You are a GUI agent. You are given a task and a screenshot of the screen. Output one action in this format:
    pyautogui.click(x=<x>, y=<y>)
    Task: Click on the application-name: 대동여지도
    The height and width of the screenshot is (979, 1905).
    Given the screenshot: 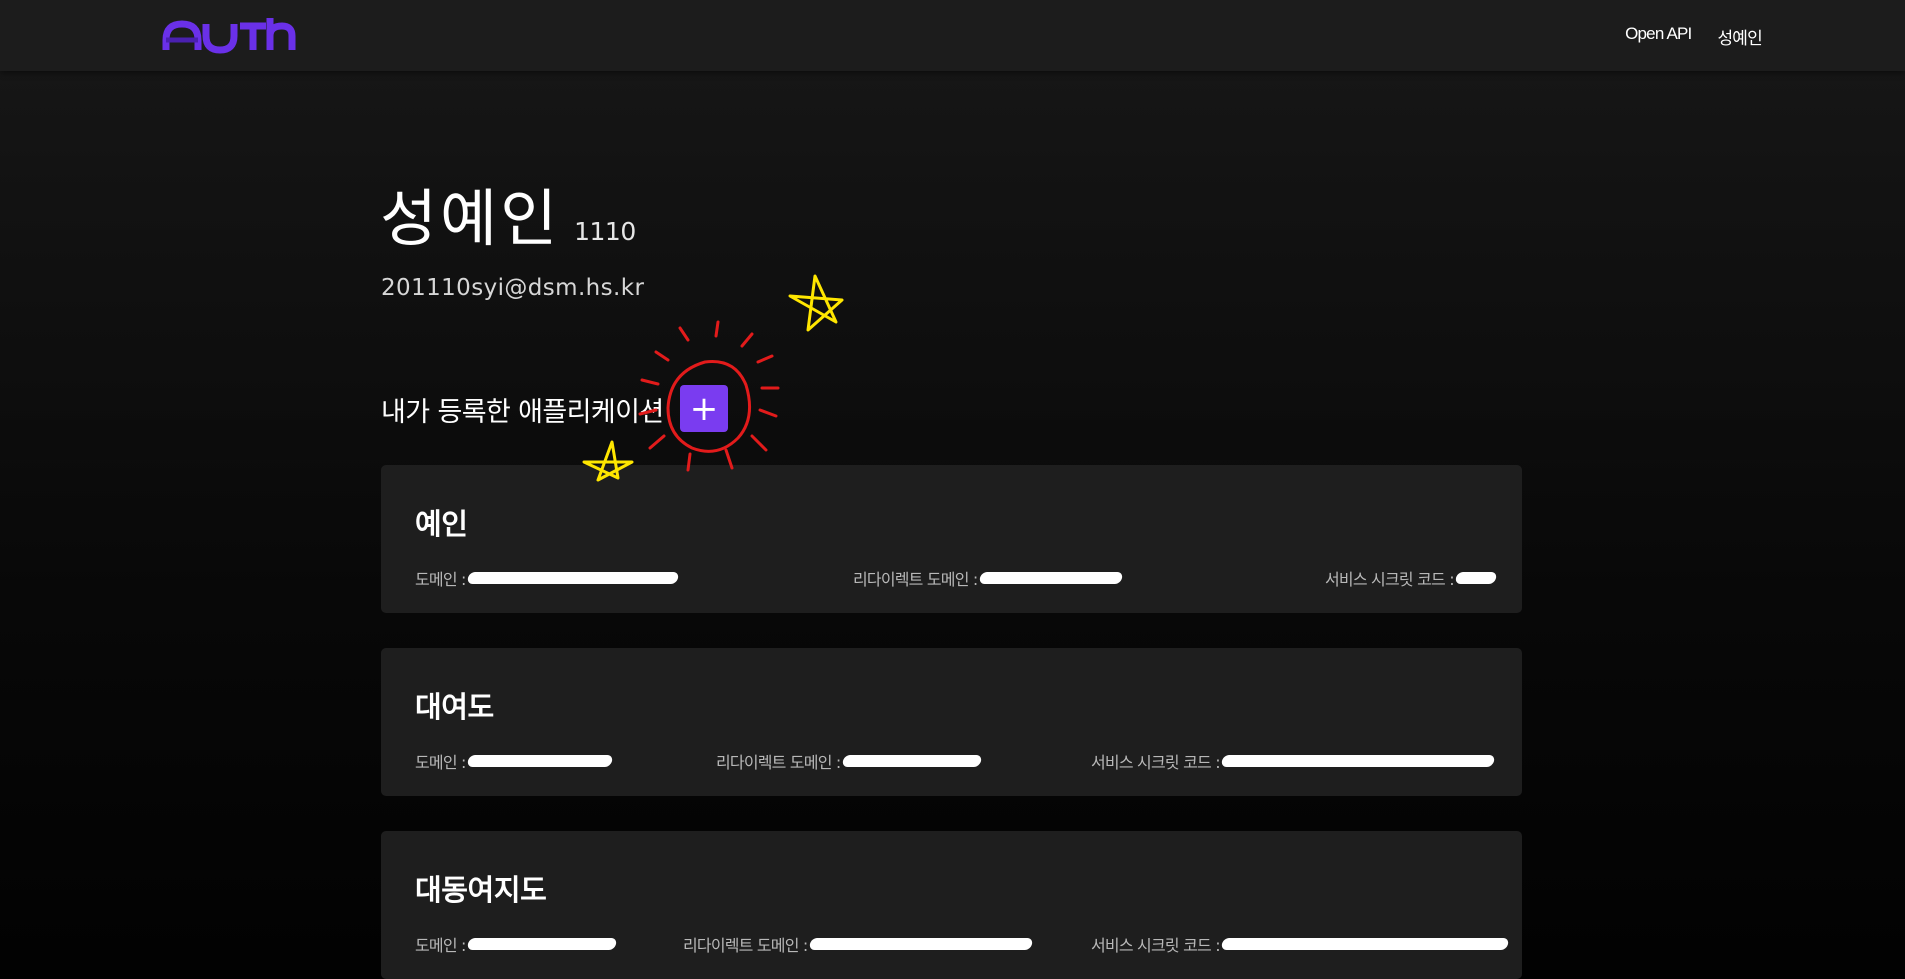 What is the action you would take?
    pyautogui.click(x=481, y=890)
    